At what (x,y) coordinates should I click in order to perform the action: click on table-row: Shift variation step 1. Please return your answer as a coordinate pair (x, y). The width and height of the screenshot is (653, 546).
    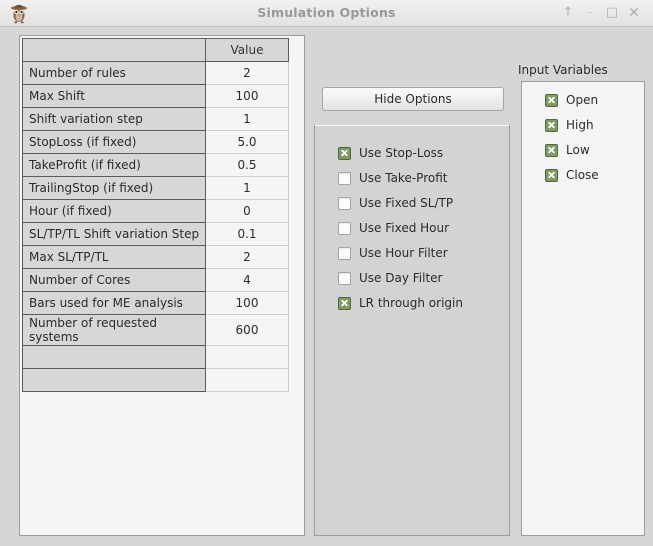
    Looking at the image, I should click on (155, 119).